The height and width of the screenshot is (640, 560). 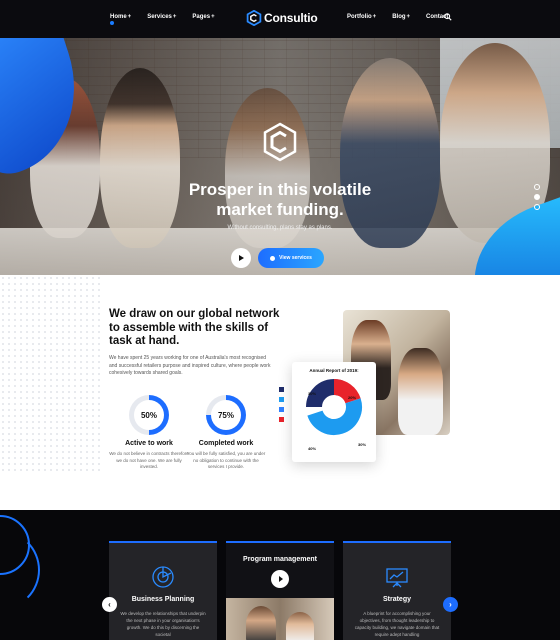 What do you see at coordinates (352, 397) in the screenshot?
I see `pie-label-red: 20%` at bounding box center [352, 397].